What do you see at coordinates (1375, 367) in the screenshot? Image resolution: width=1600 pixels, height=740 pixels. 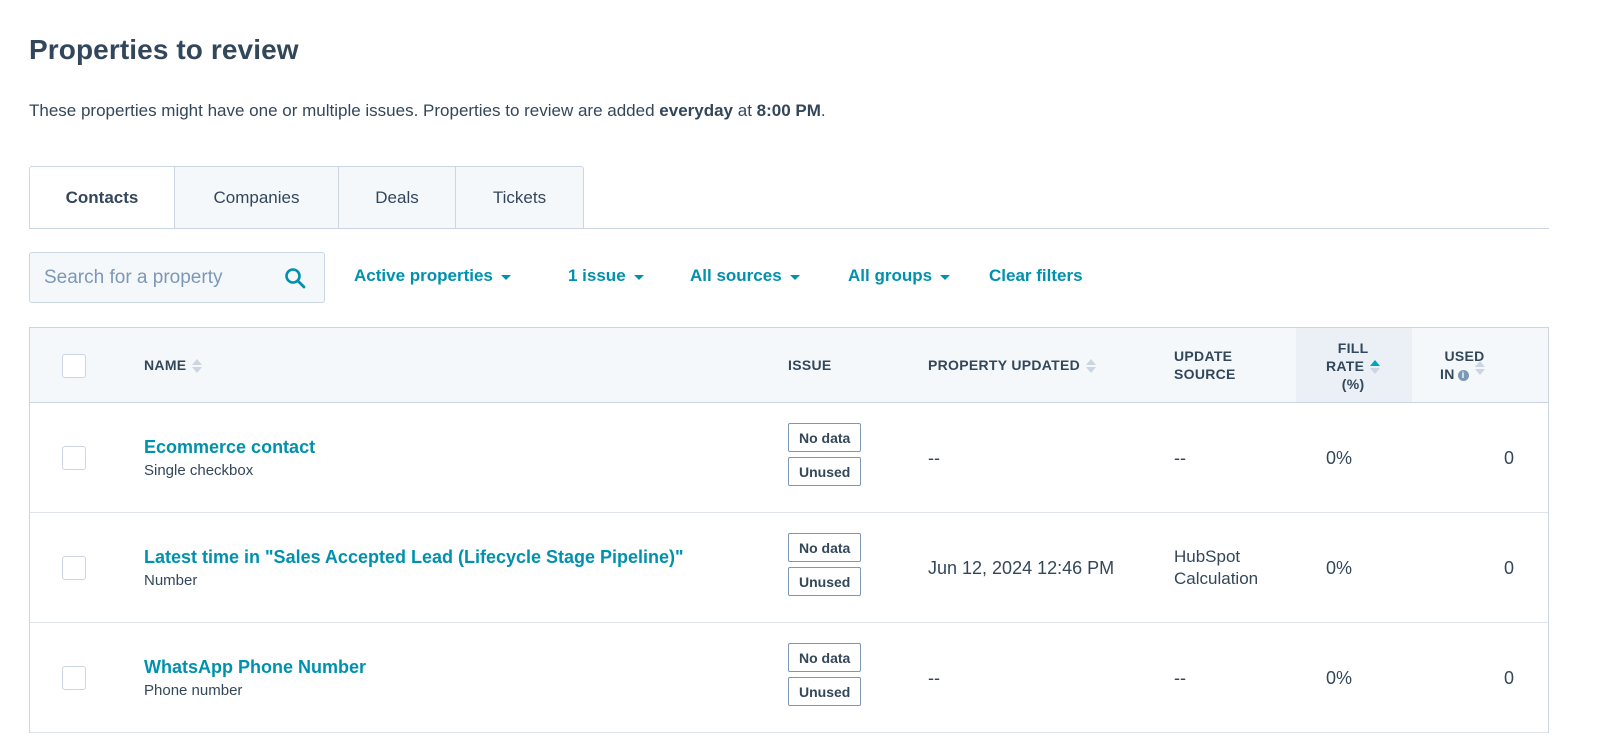 I see `sort-ascending-icon` at bounding box center [1375, 367].